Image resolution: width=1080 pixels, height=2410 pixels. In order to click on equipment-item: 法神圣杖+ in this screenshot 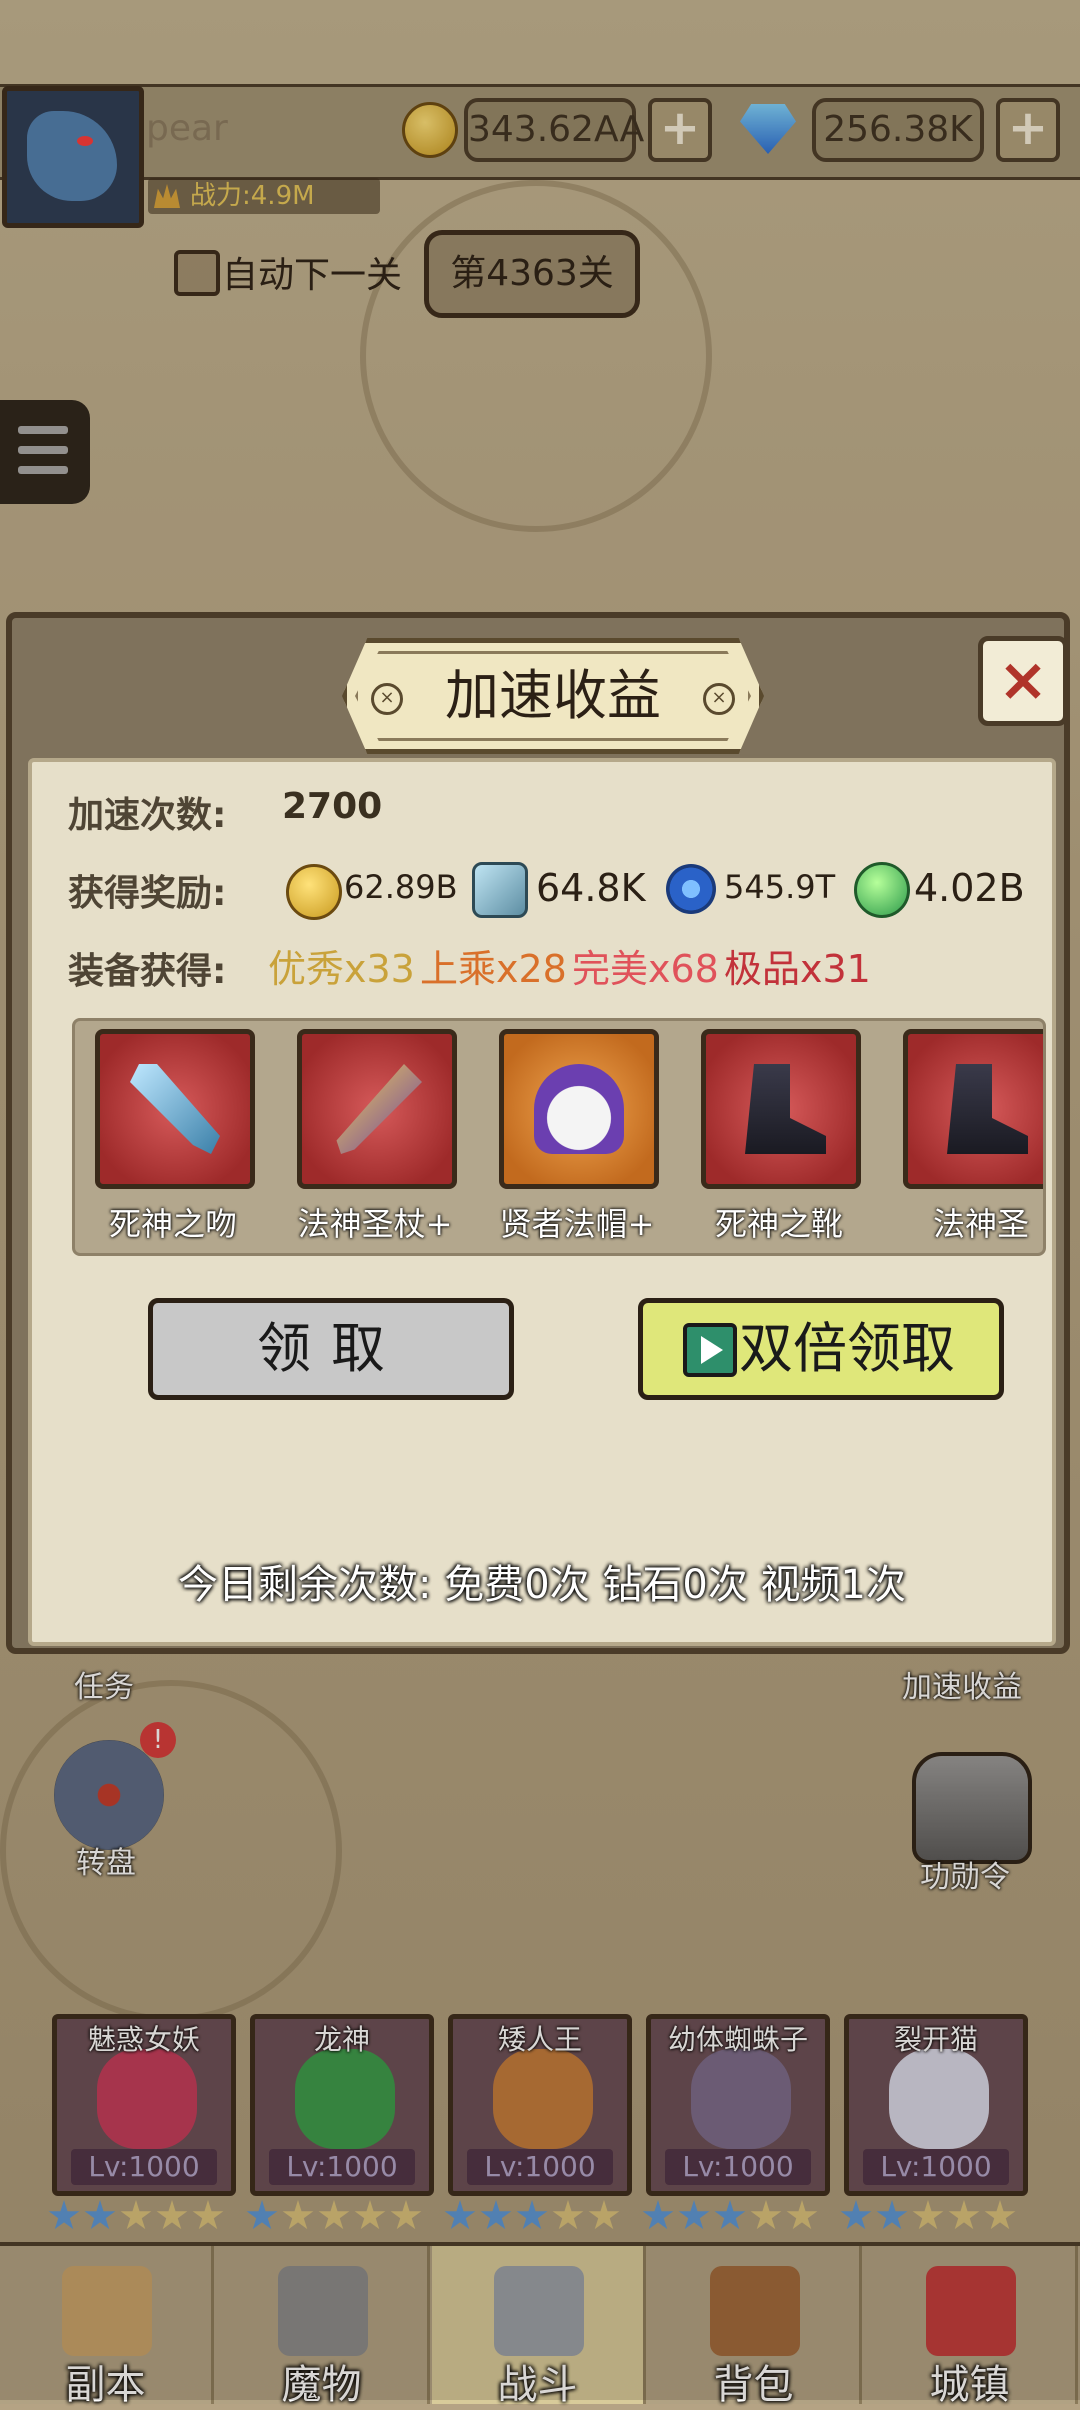, I will do `click(373, 1141)`.